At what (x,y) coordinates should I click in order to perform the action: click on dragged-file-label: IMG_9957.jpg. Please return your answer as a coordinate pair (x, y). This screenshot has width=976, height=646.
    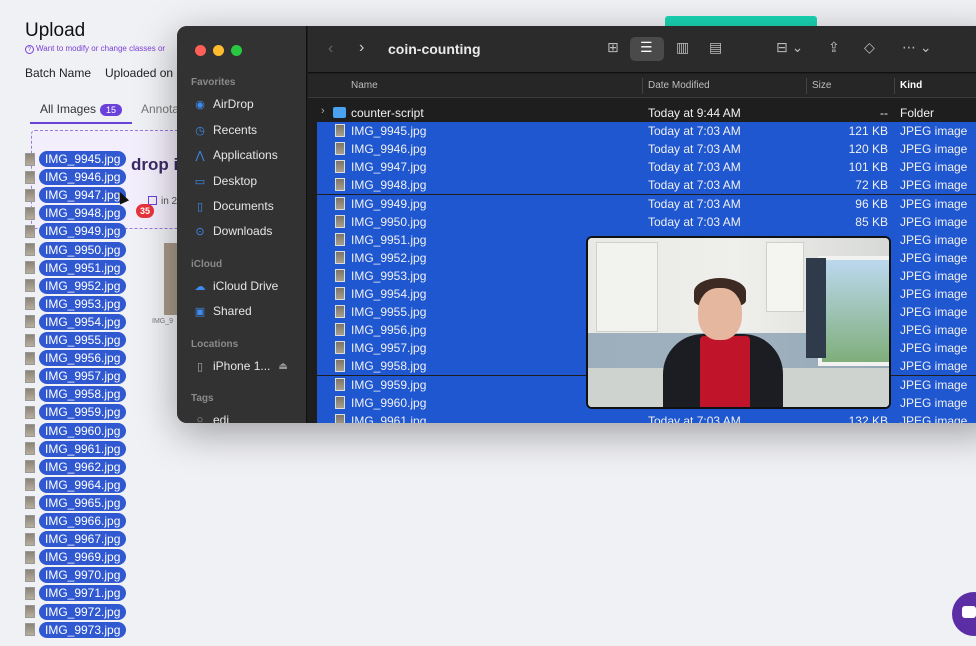
    Looking at the image, I should click on (83, 376).